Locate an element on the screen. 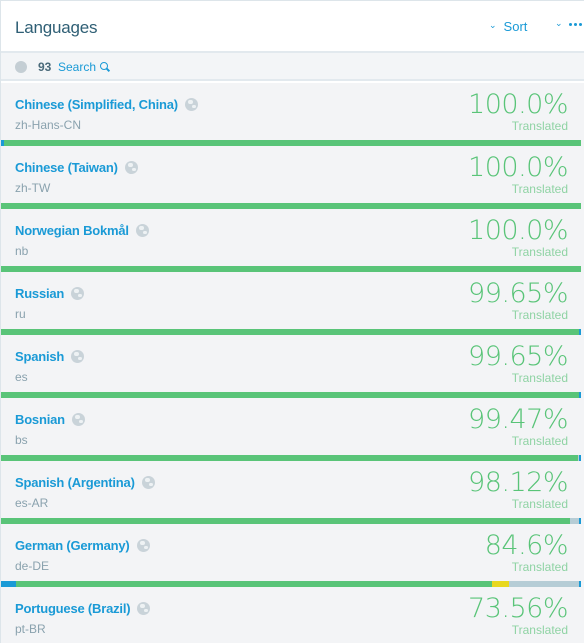 This screenshot has width=584, height=643. language-name: Norwegian Bokmål is located at coordinates (72, 230).